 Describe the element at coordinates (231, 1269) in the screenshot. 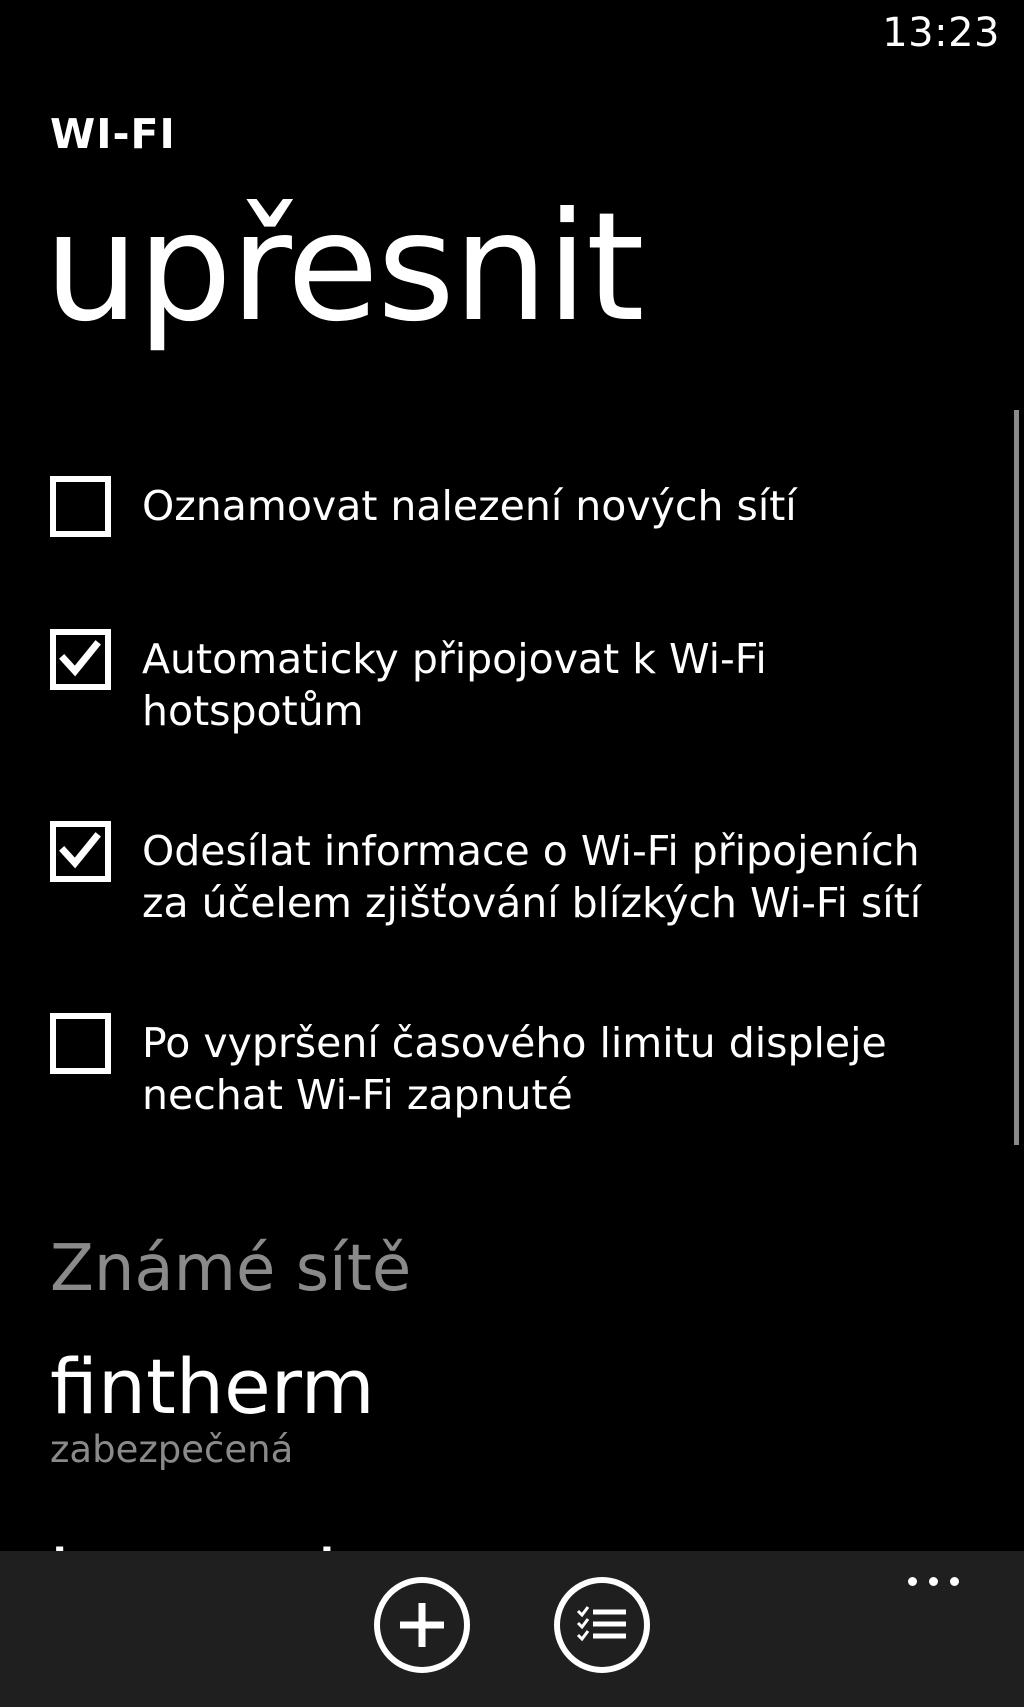

I see `known-networks-title: Známé sítě` at that location.